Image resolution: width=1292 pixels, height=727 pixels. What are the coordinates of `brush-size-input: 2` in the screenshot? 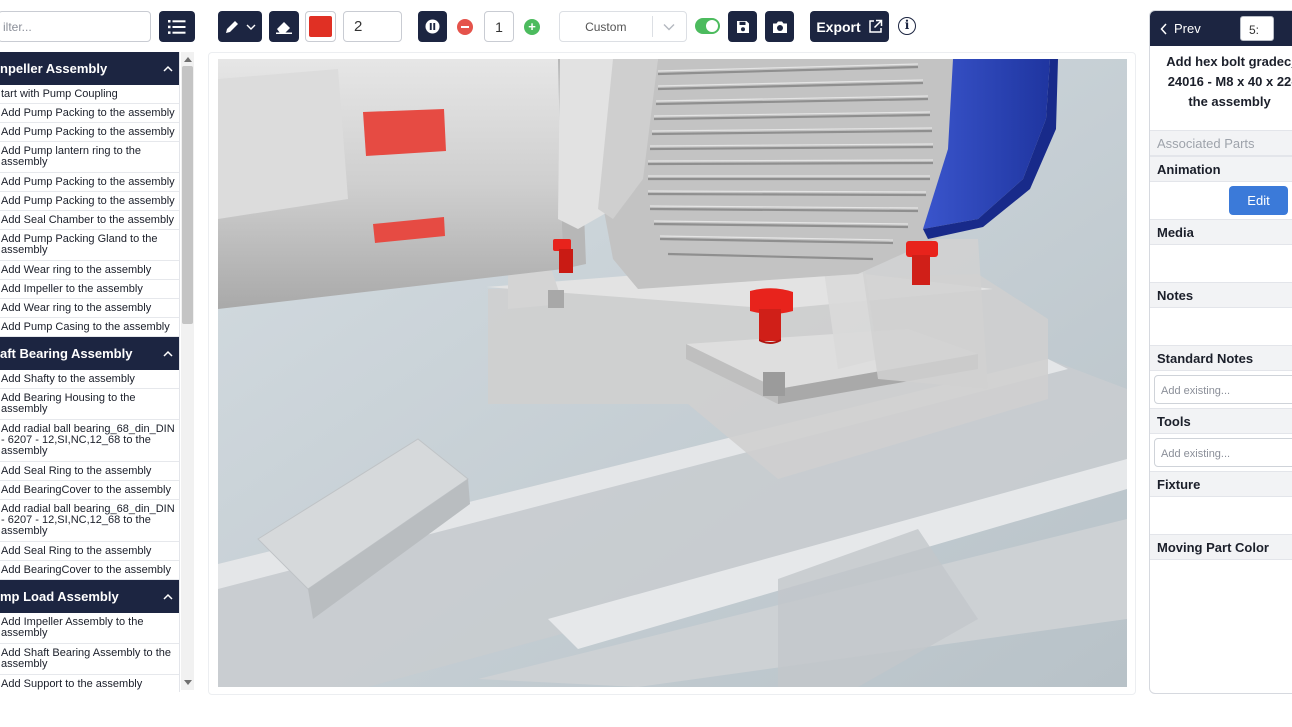 It's located at (372, 26).